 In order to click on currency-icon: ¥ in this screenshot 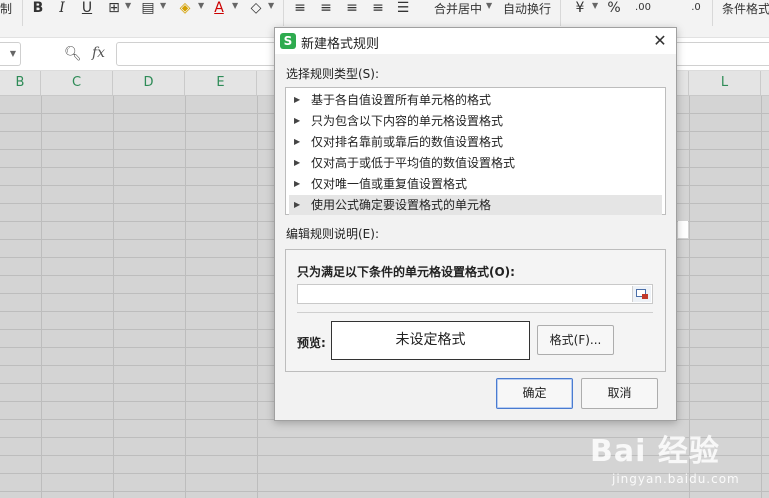, I will do `click(580, 8)`.